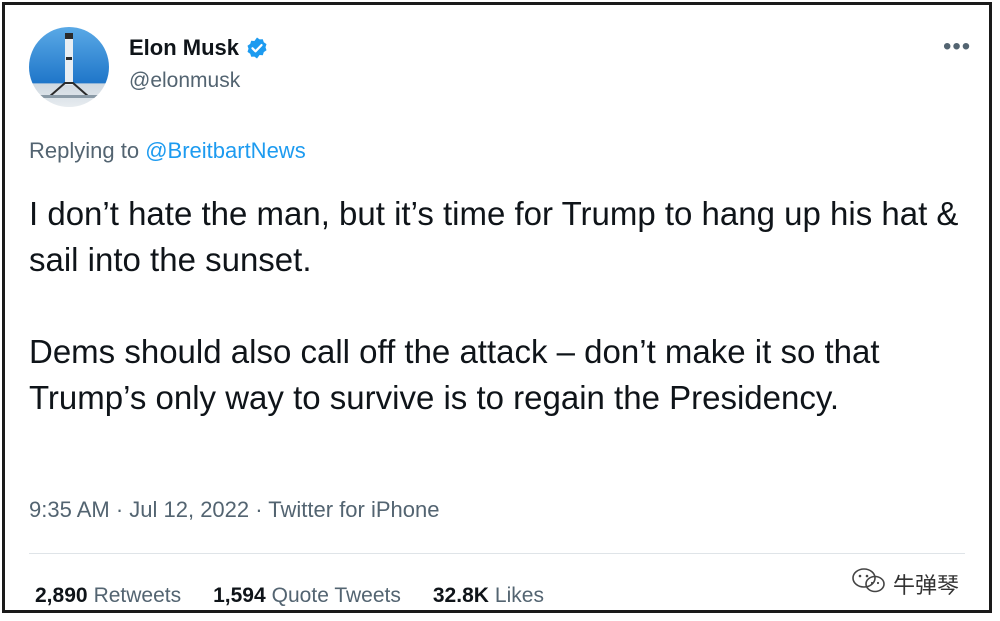 The width and height of the screenshot is (1000, 621). Describe the element at coordinates (108, 596) in the screenshot. I see `retweets-stat: 2,890 Retweets` at that location.